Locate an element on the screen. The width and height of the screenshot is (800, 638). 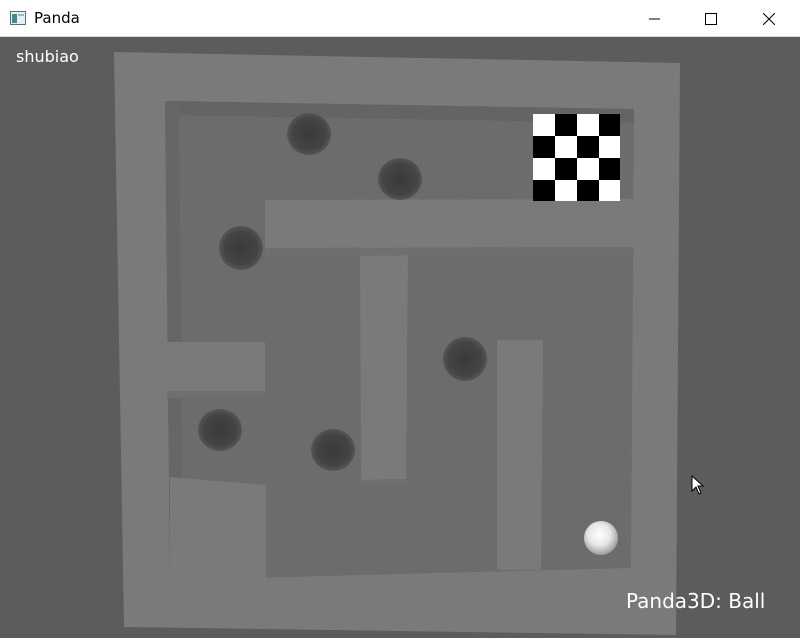
close-button is located at coordinates (769, 18).